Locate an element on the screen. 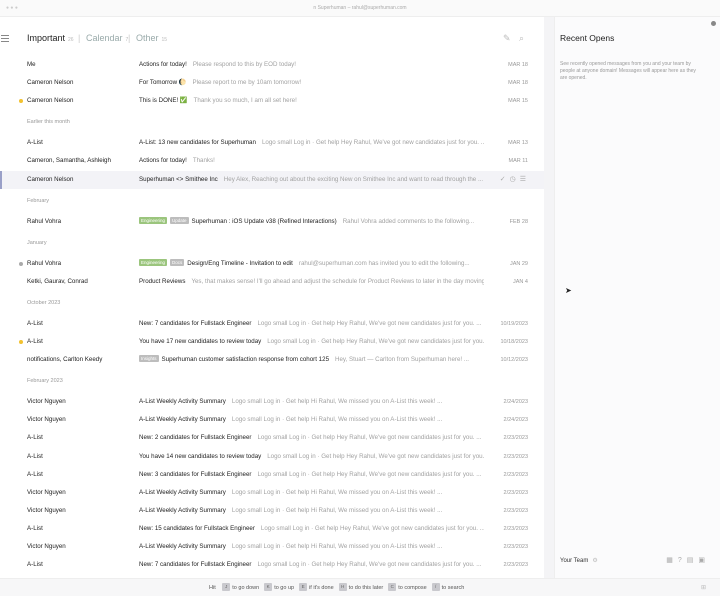  shortcut-text: to go up is located at coordinates (284, 588).